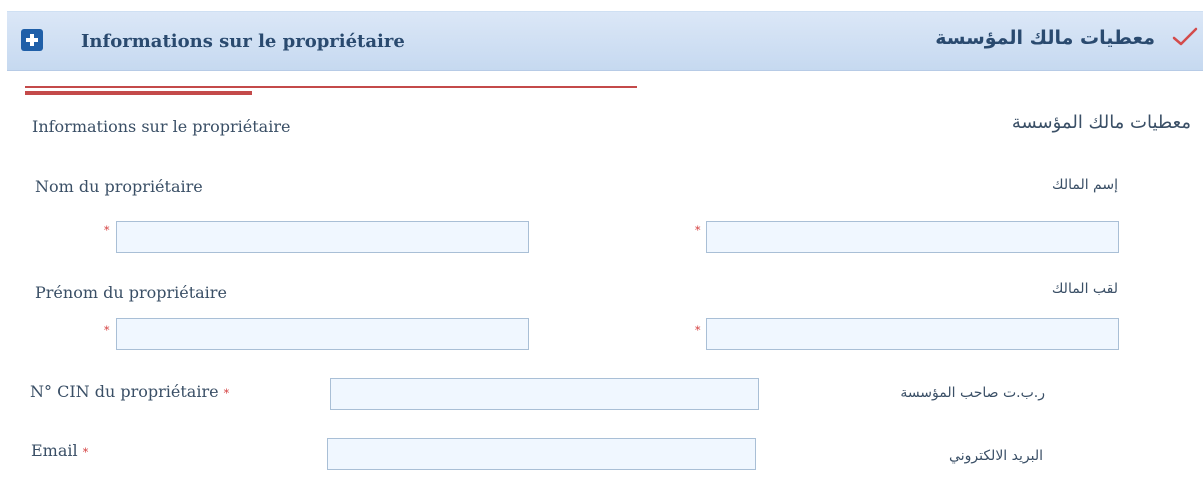 This screenshot has height=487, width=1203. What do you see at coordinates (322, 334) in the screenshot?
I see `owner-surname-fr-input` at bounding box center [322, 334].